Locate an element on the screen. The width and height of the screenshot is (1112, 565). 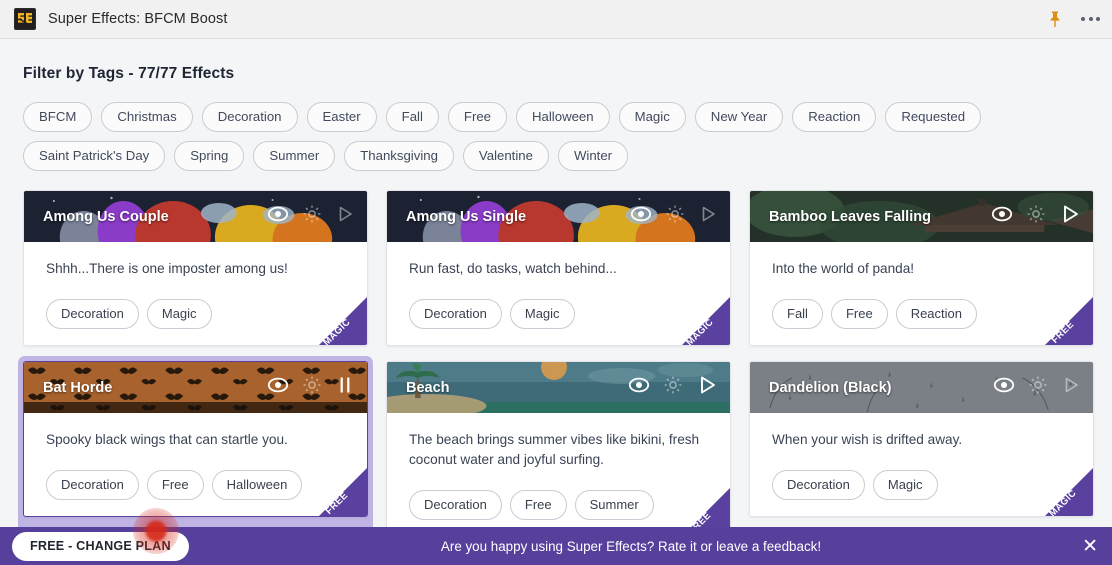
effect-description: When your wish is drifted away. is located at coordinates (867, 440).